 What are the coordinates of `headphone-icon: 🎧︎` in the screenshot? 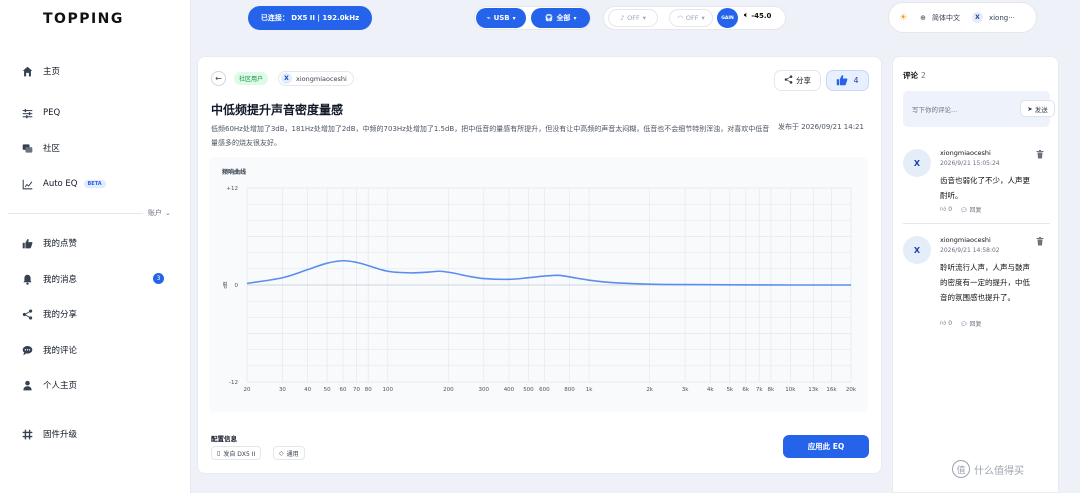 It's located at (549, 18).